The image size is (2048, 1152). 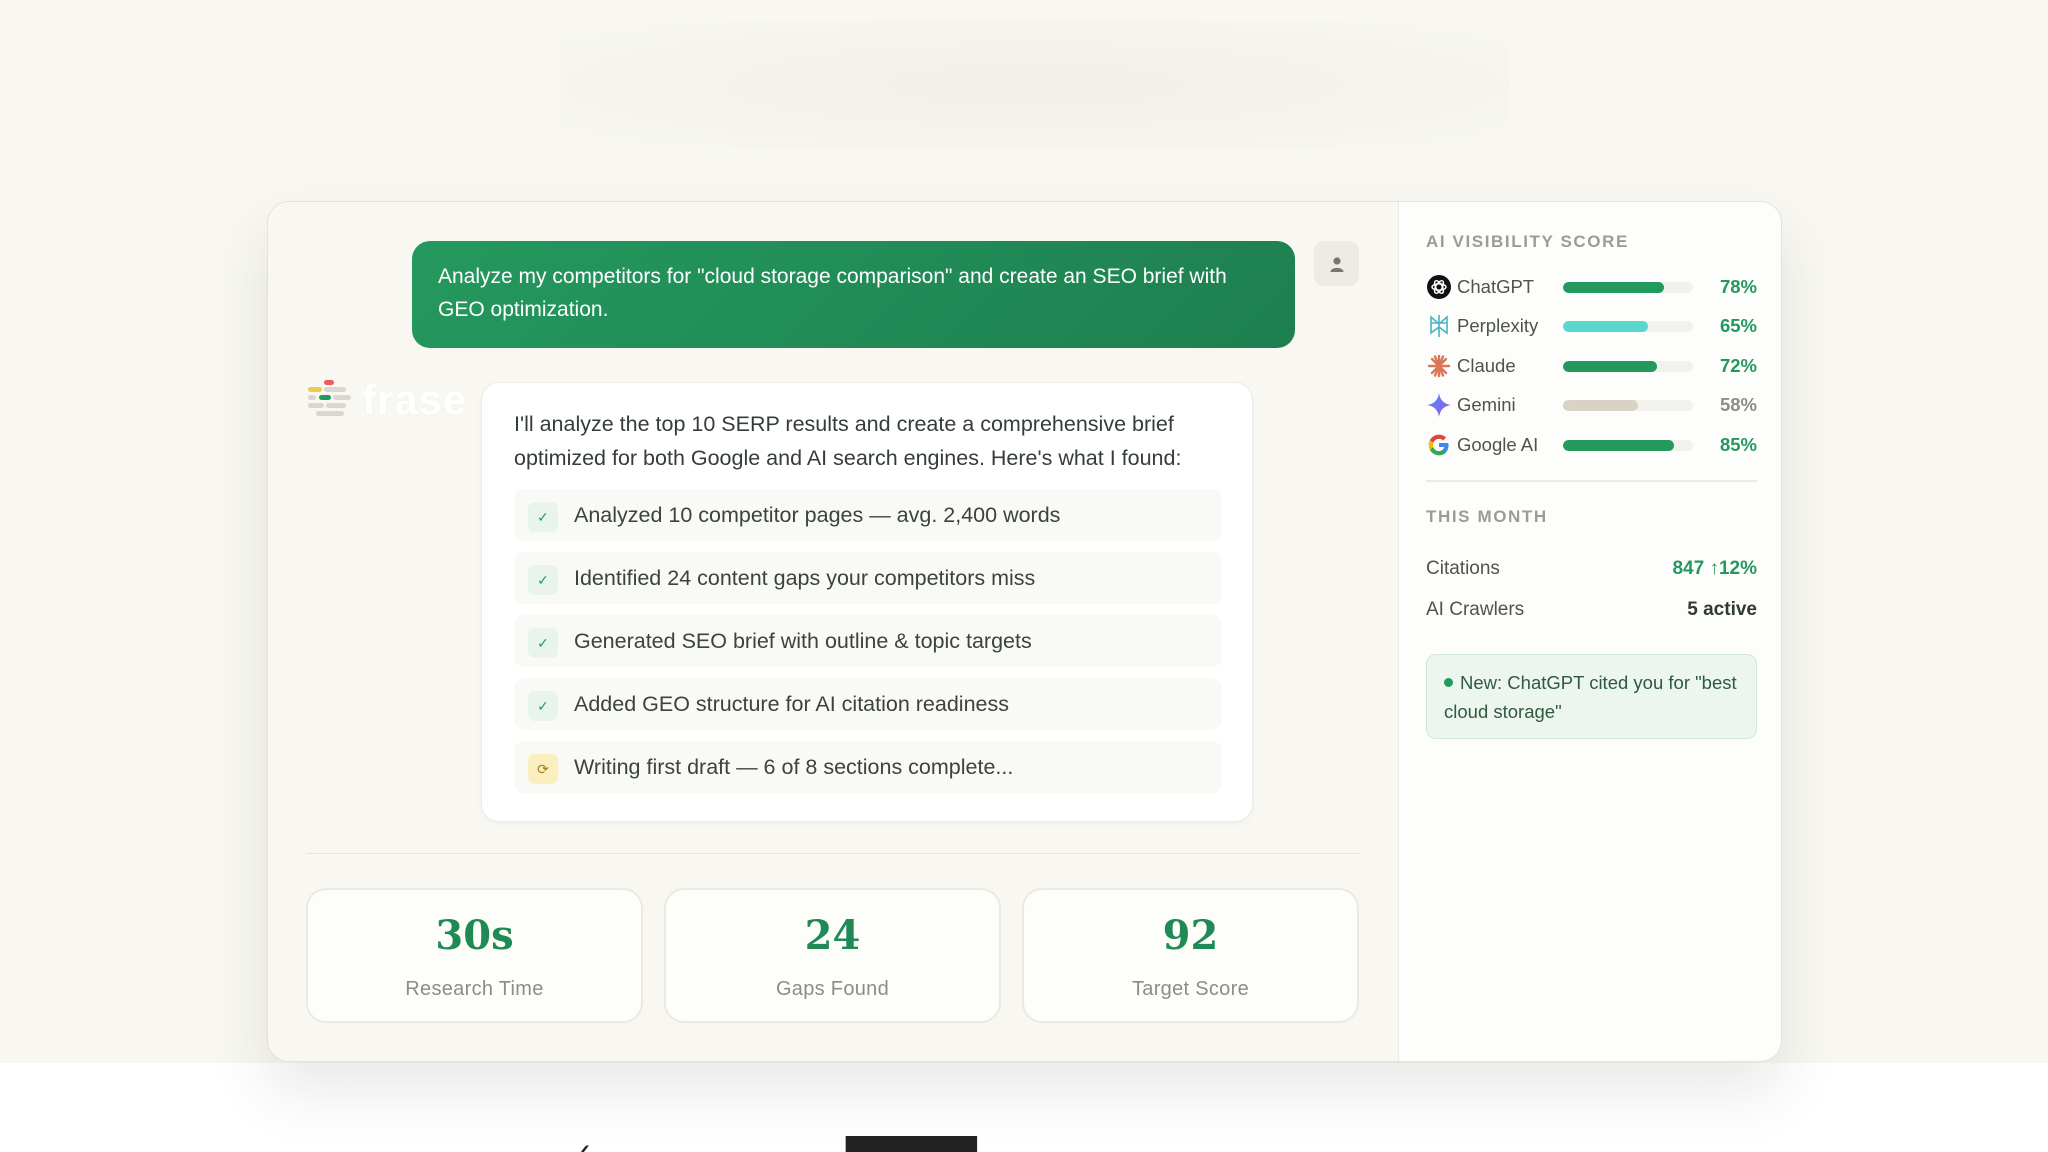 I want to click on engine-name: Claude, so click(x=1486, y=365).